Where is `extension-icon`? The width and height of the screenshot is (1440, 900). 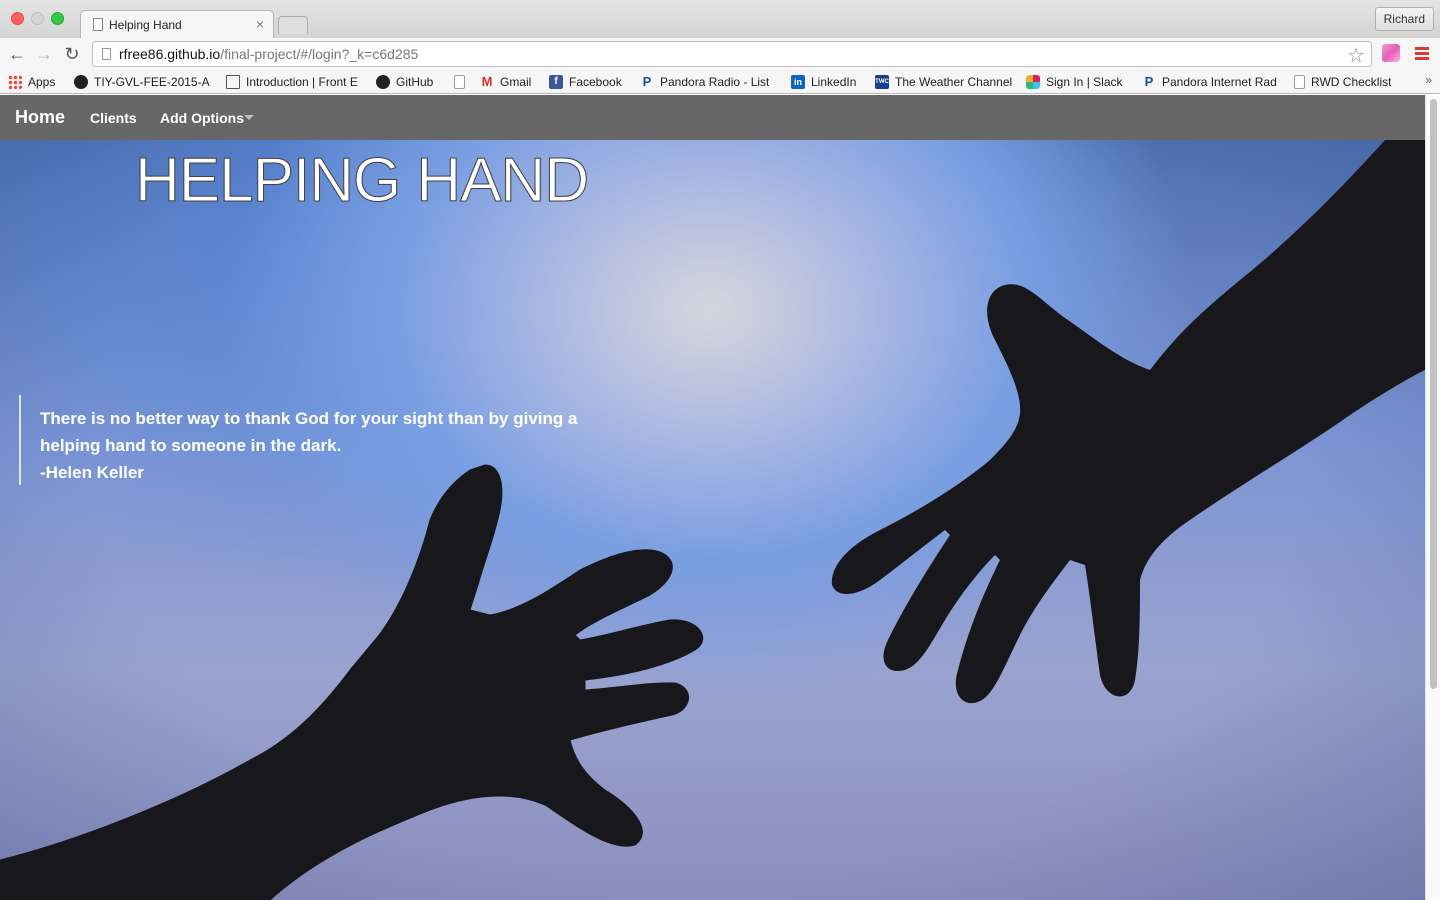 extension-icon is located at coordinates (1391, 53).